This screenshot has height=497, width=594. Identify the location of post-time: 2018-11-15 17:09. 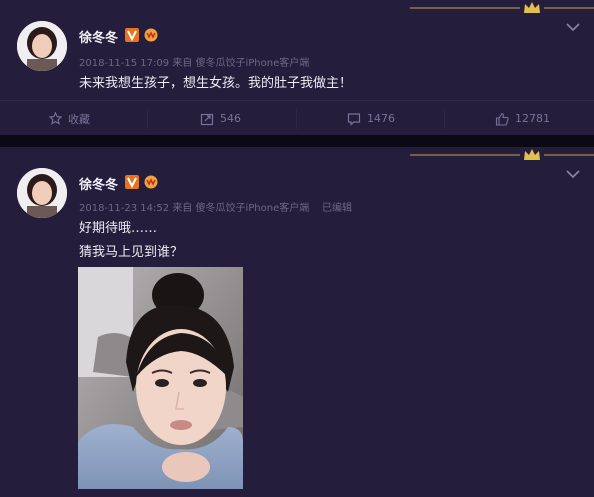
(124, 63).